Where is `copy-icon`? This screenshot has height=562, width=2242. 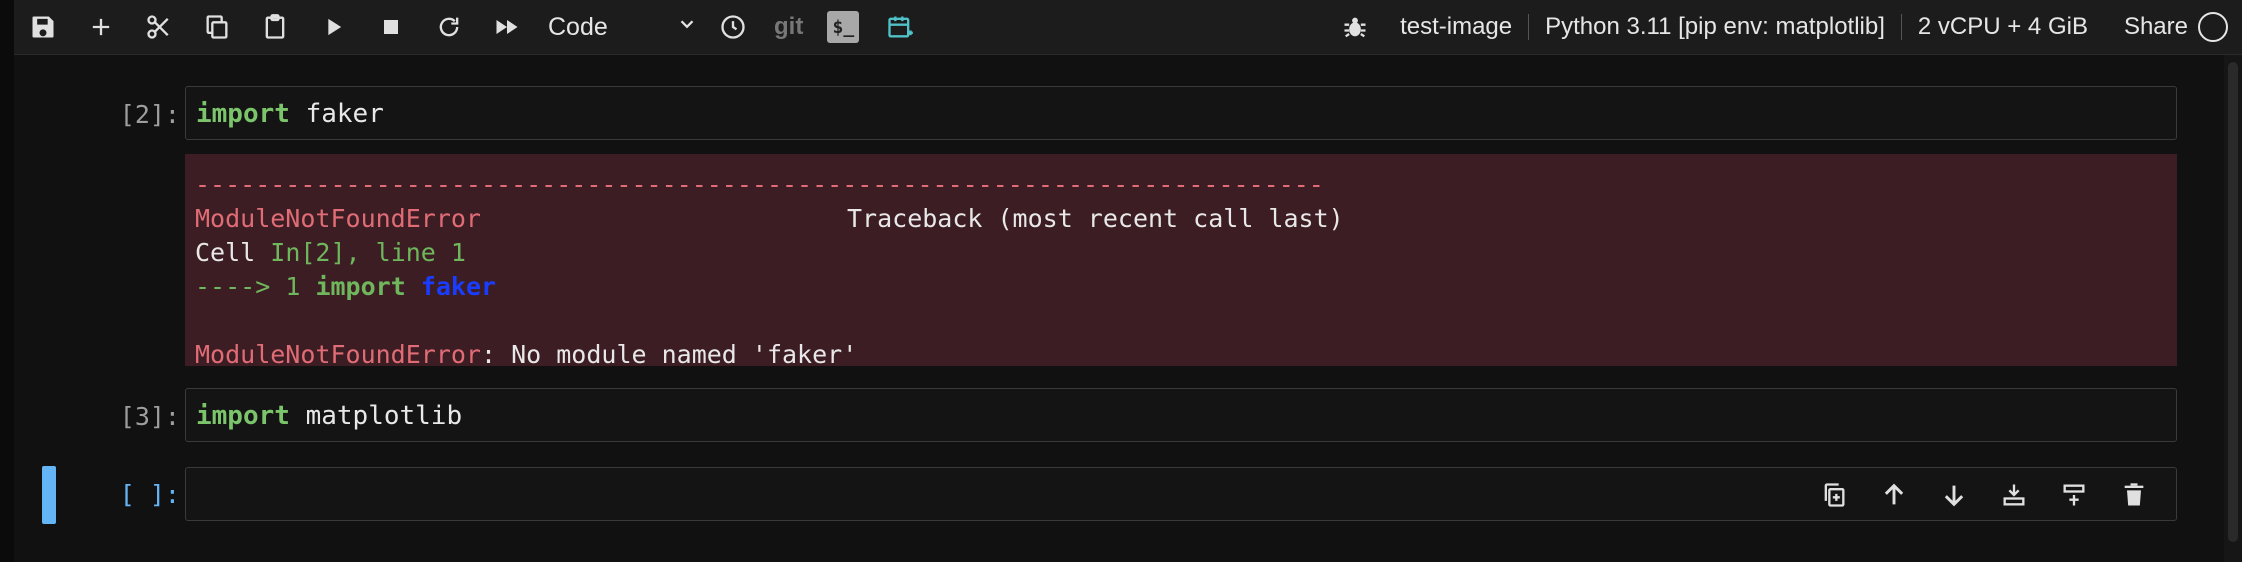 copy-icon is located at coordinates (217, 27).